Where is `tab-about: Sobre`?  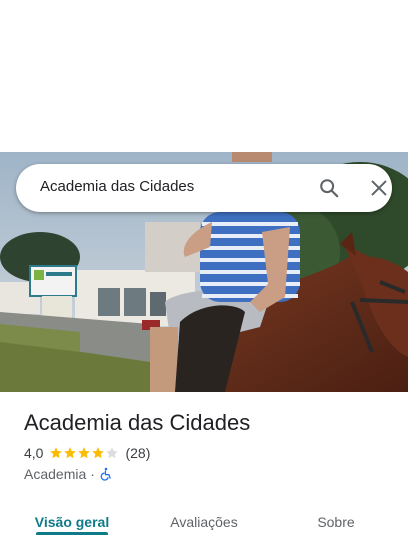
tab-about: Sobre is located at coordinates (336, 522).